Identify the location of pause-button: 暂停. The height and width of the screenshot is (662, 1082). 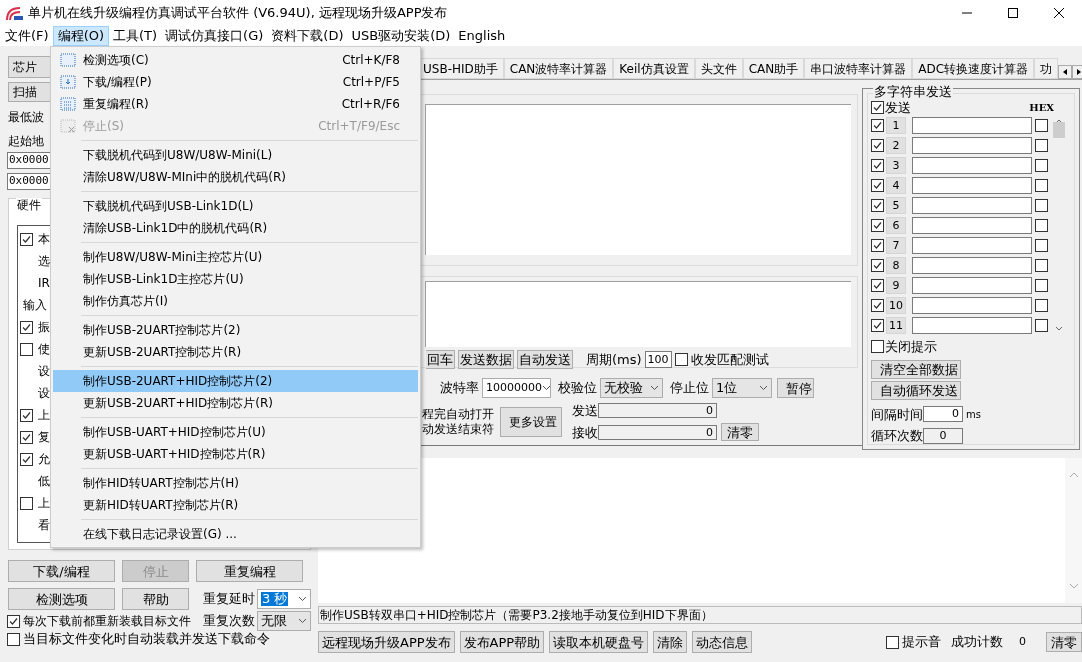
(795, 388).